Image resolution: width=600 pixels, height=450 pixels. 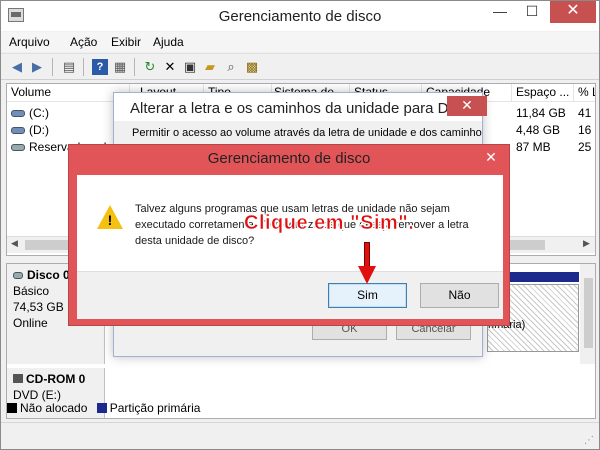 I want to click on scrollbar-thumb, so click(x=588, y=313).